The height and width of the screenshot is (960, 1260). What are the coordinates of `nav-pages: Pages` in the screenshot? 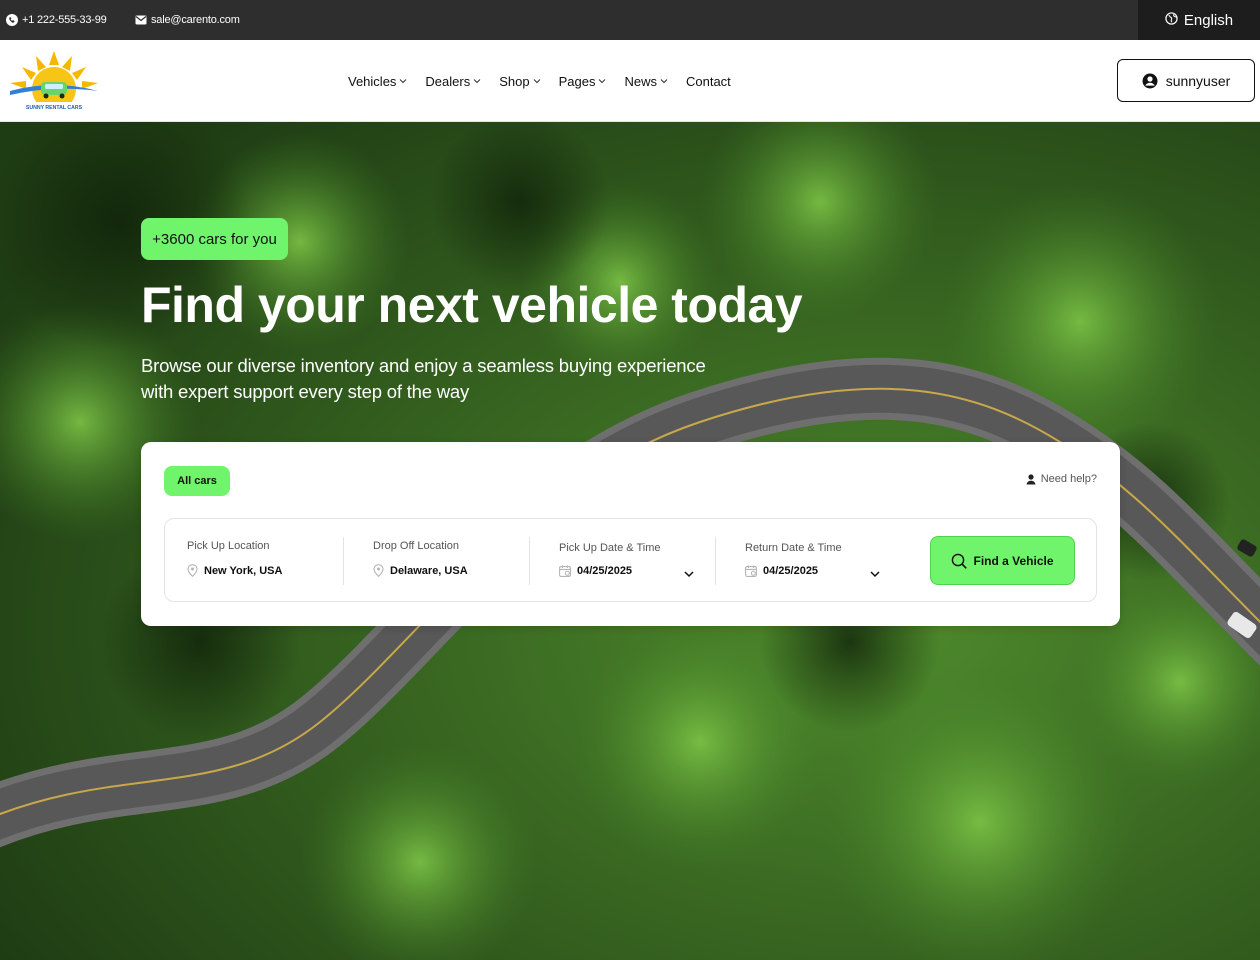 It's located at (583, 81).